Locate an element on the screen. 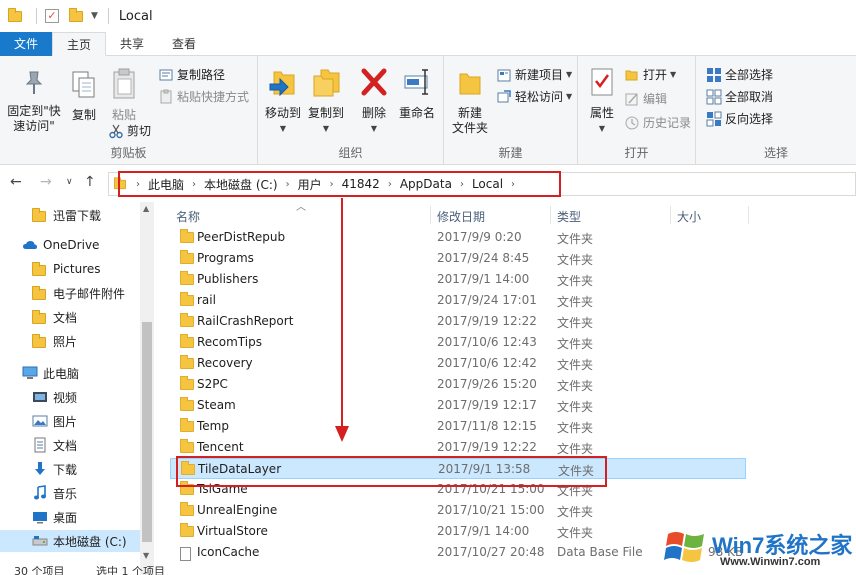  back-arrow-icon: ← is located at coordinates (16, 182).